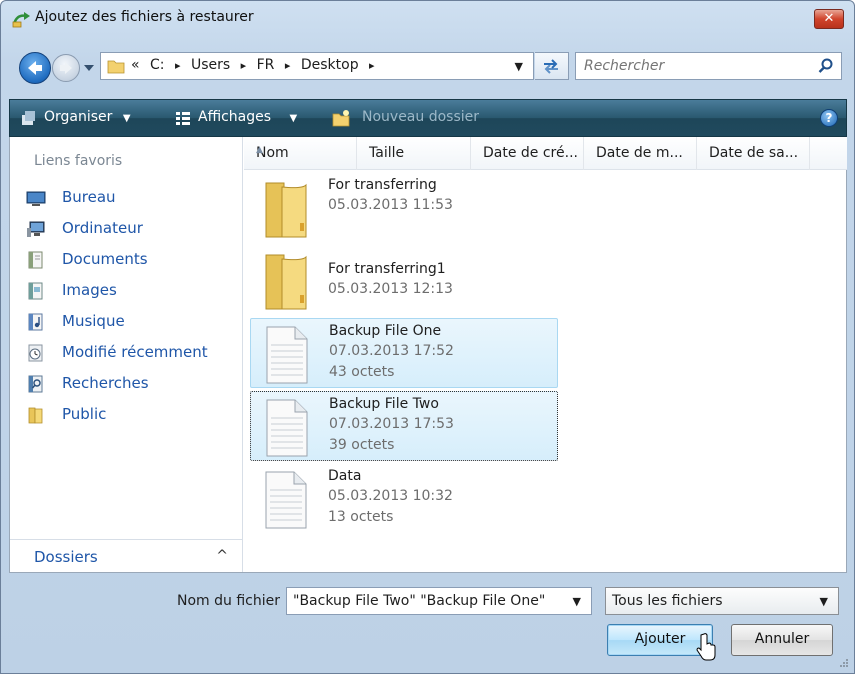 The image size is (855, 674). Describe the element at coordinates (390, 205) in the screenshot. I see `file-date: 05.03.2013 11:53` at that location.